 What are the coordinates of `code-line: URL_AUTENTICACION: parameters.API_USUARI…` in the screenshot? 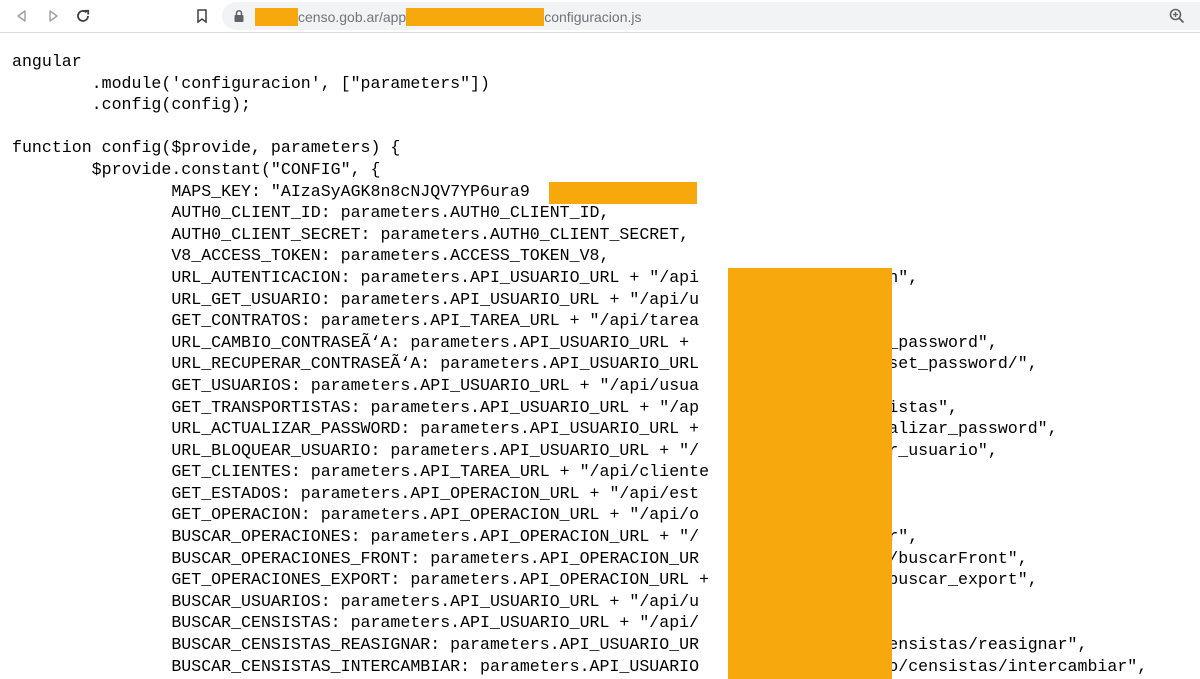 It's located at (465, 277).